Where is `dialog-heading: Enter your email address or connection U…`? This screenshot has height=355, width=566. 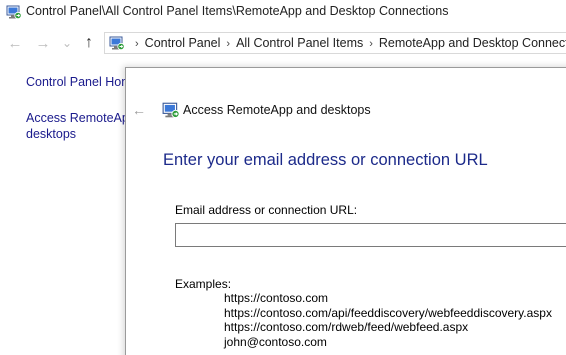 dialog-heading: Enter your email address or connection U… is located at coordinates (325, 160).